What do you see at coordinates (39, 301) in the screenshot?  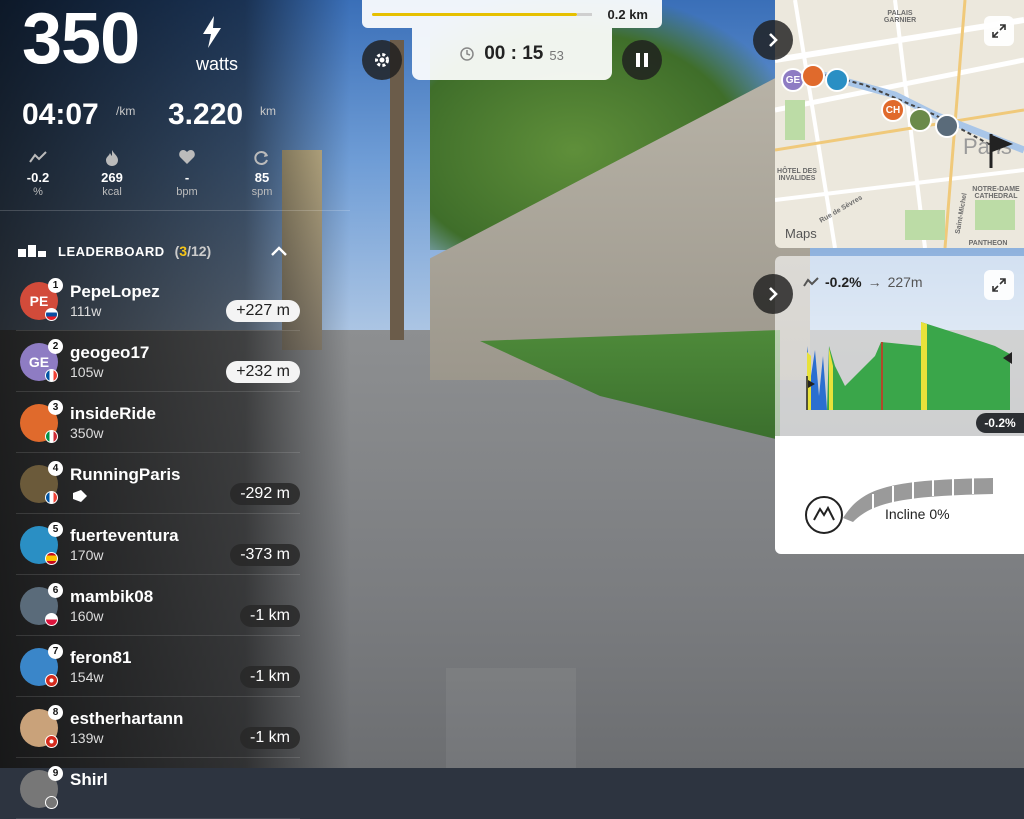 I see `avatar-initials: PE` at bounding box center [39, 301].